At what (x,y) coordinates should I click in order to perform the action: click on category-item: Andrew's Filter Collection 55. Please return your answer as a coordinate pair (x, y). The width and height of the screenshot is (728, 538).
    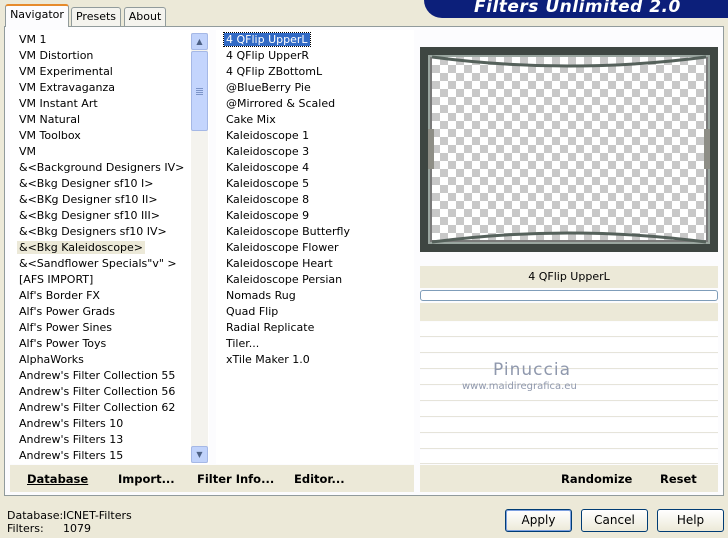
    Looking at the image, I should click on (111, 376).